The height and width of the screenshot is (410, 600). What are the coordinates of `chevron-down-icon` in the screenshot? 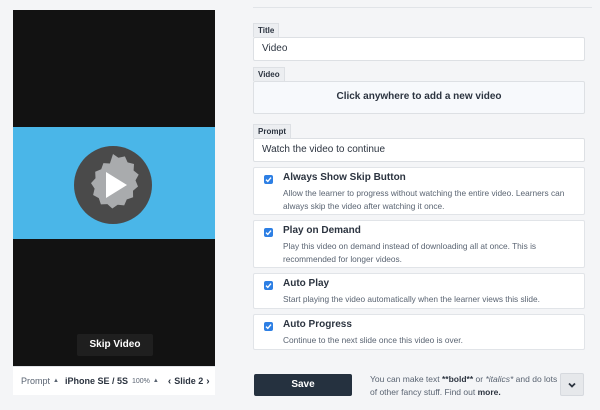 It's located at (572, 385).